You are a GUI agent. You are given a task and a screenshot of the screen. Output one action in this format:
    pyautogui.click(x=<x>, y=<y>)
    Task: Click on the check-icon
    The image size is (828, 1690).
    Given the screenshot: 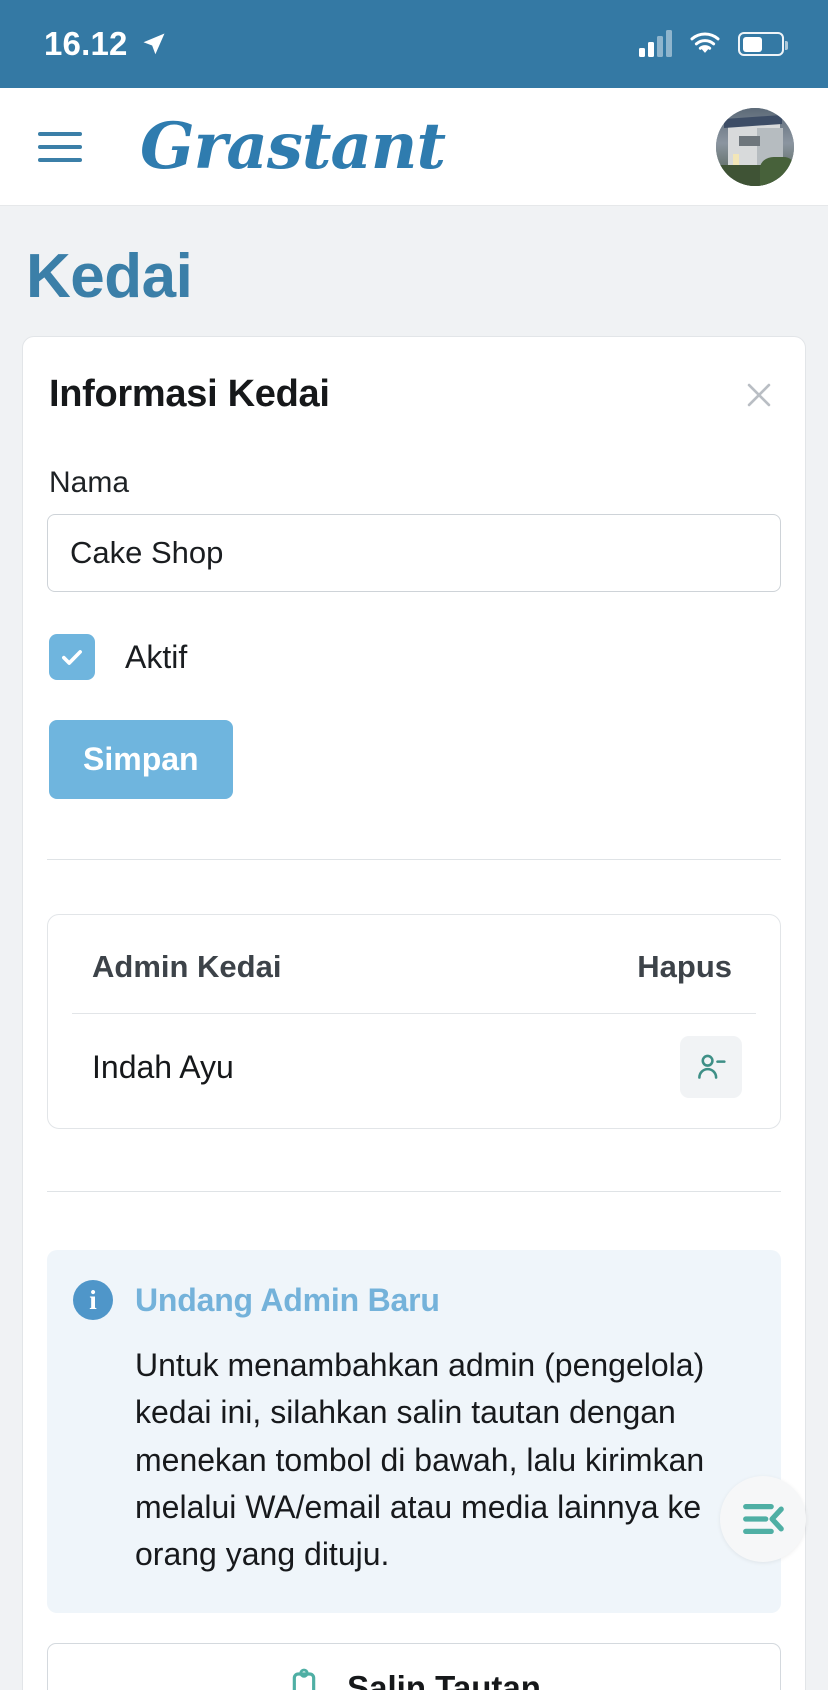 What is the action you would take?
    pyautogui.click(x=72, y=657)
    